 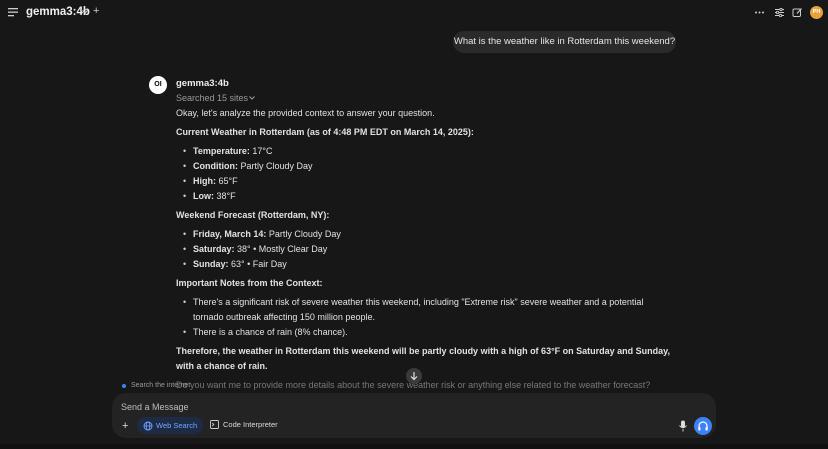 I want to click on item-label: High:, so click(x=204, y=181).